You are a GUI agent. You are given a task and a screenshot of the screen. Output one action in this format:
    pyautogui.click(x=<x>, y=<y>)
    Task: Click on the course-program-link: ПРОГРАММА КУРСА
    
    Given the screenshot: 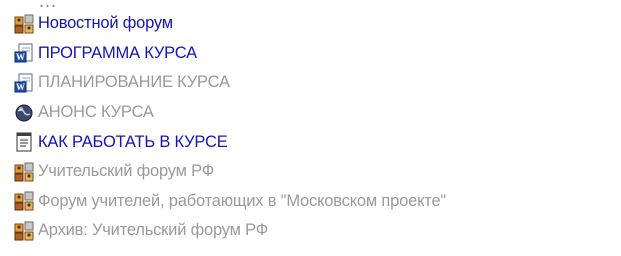 What is the action you would take?
    pyautogui.click(x=117, y=53)
    